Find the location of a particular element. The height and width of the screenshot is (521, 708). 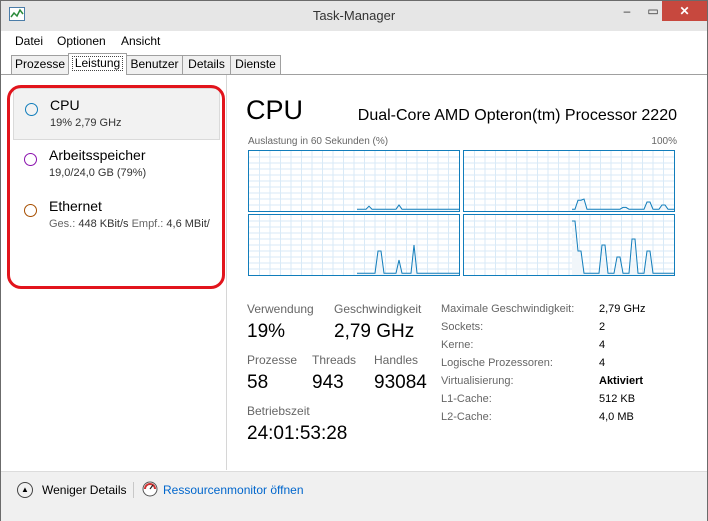

tab-prozesse: Prozesse is located at coordinates (40, 65).